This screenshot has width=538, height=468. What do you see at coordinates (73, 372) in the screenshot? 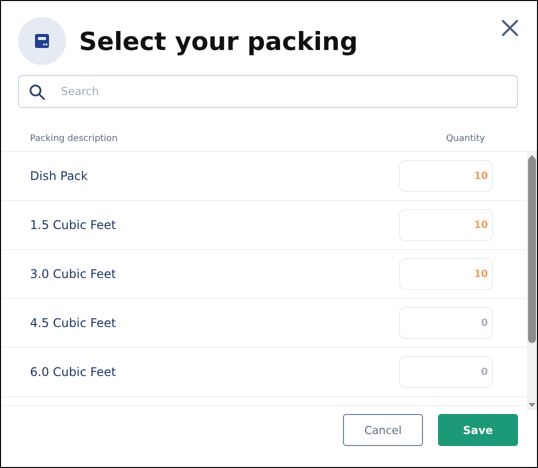
I see `packing-name: 6.0 Cubic Feet` at bounding box center [73, 372].